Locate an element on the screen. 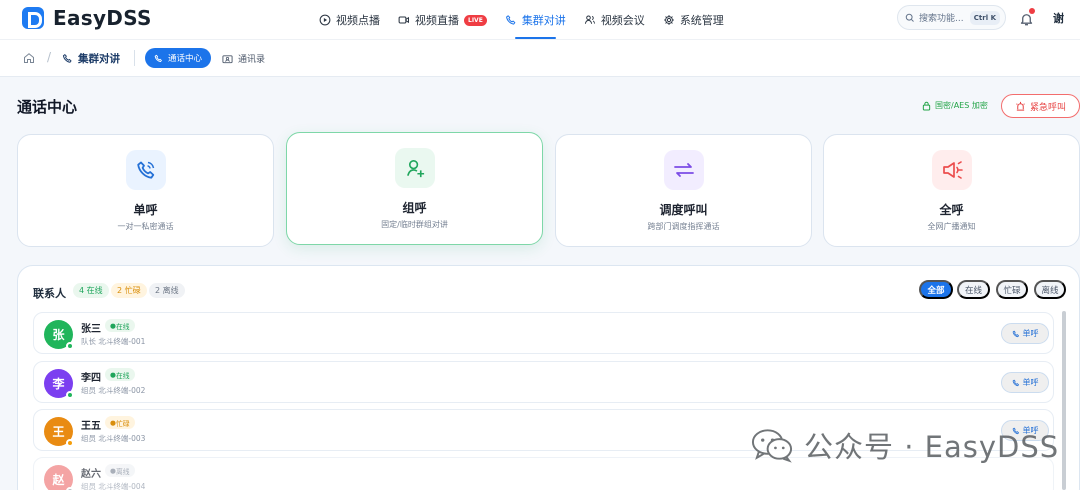  lock-icon is located at coordinates (926, 106).